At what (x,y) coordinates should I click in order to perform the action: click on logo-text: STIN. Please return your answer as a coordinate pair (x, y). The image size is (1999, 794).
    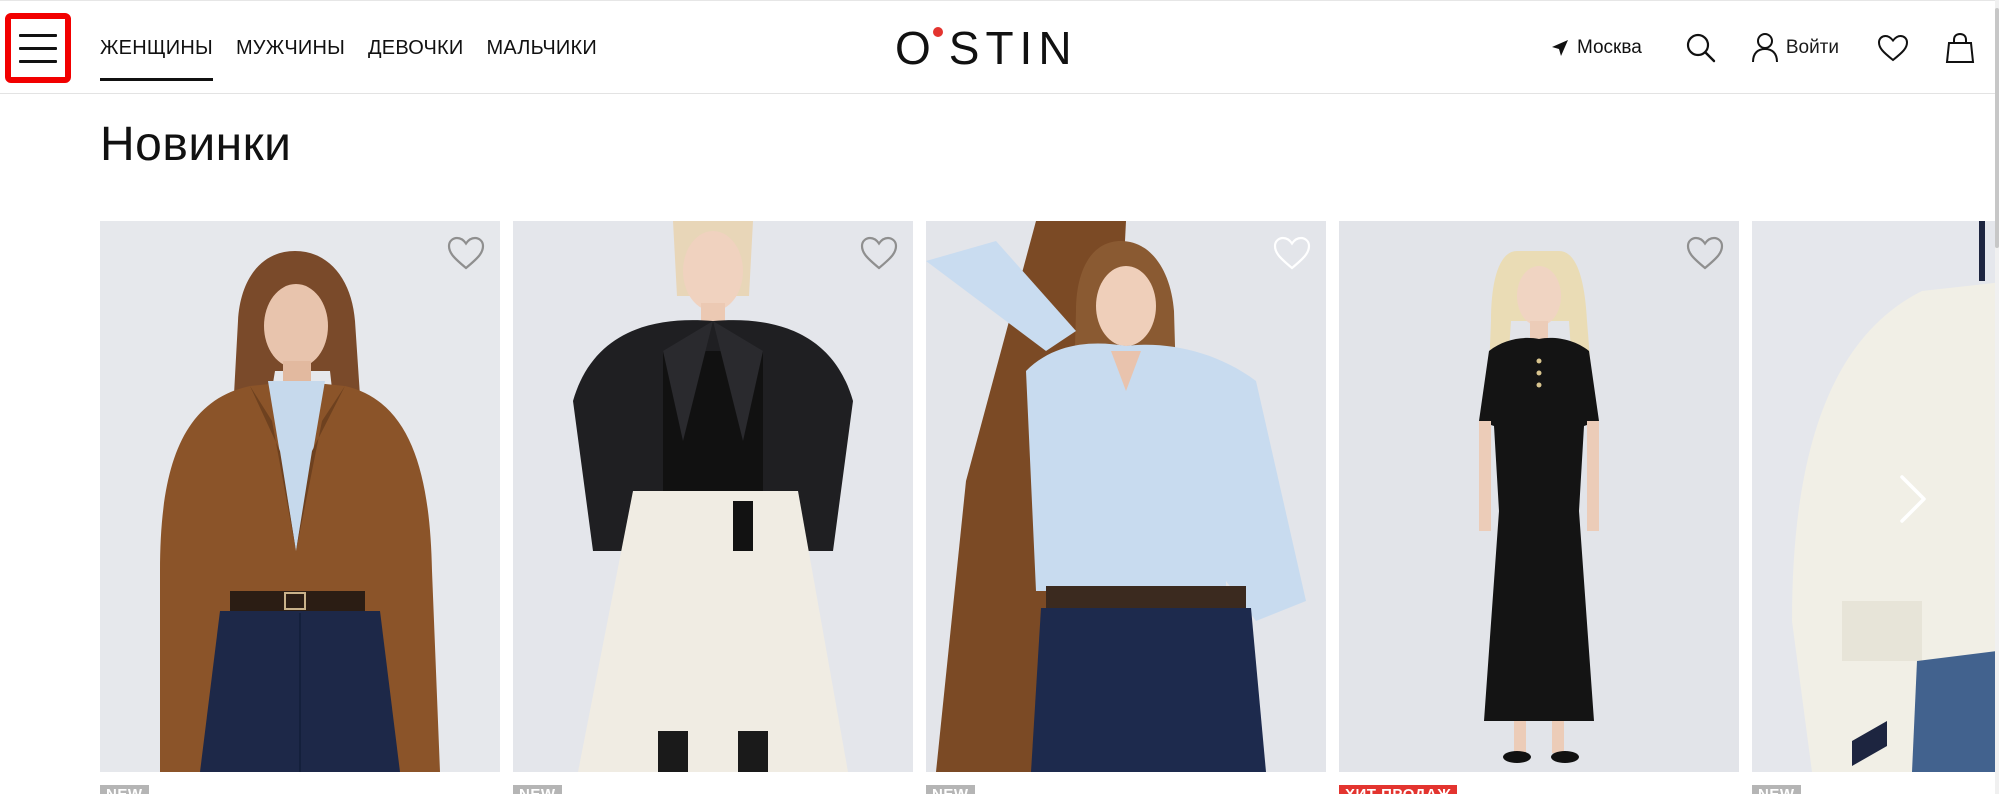
    Looking at the image, I should click on (1013, 48).